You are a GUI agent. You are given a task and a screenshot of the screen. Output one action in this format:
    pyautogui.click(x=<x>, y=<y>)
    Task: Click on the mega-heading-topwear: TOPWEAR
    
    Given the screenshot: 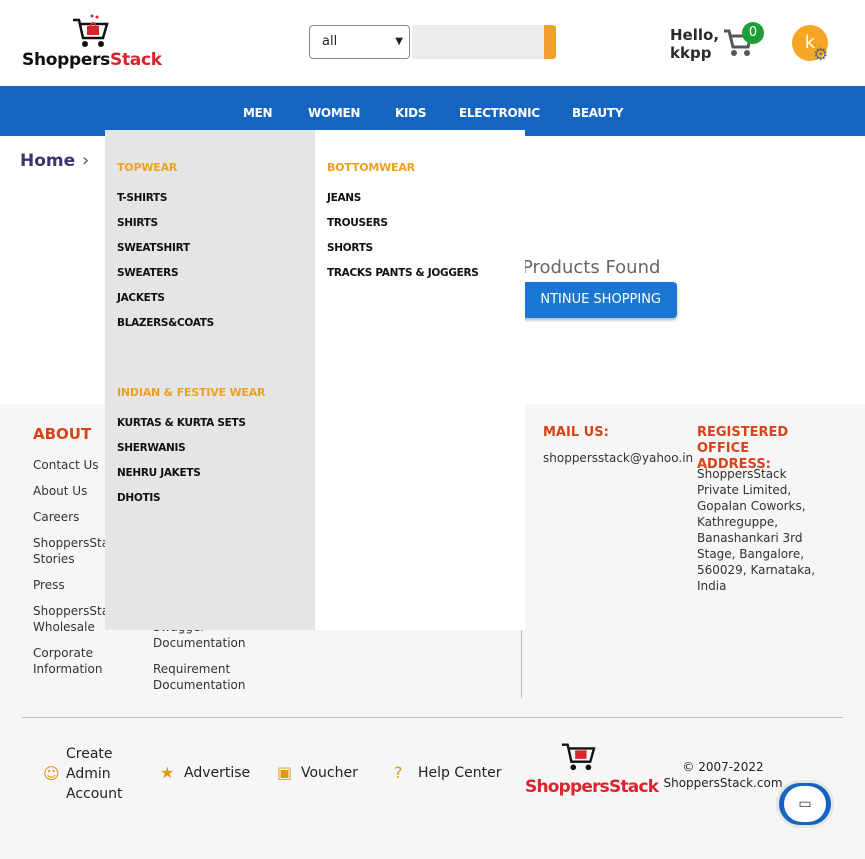 What is the action you would take?
    pyautogui.click(x=147, y=167)
    